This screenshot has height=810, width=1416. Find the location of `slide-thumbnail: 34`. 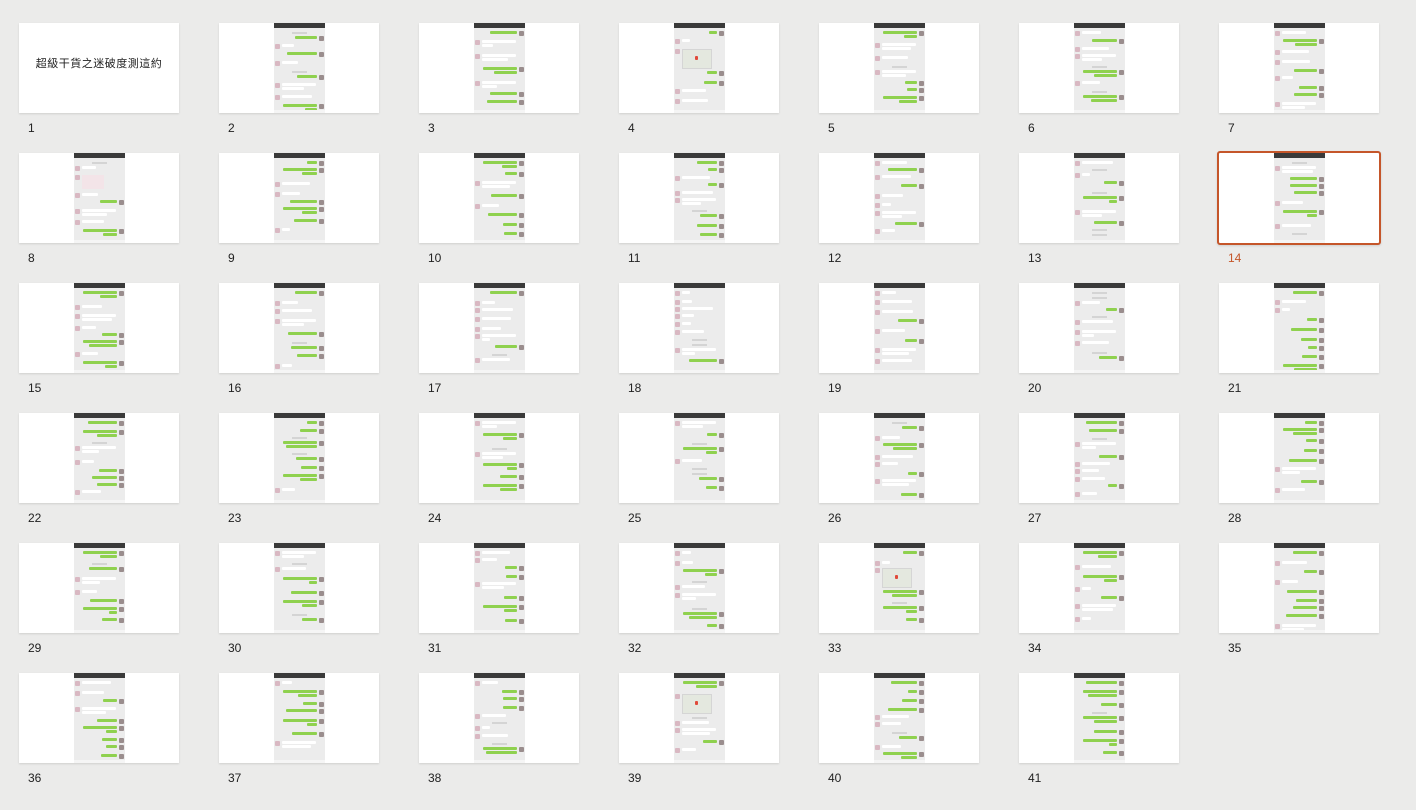

slide-thumbnail: 34 is located at coordinates (1099, 603).